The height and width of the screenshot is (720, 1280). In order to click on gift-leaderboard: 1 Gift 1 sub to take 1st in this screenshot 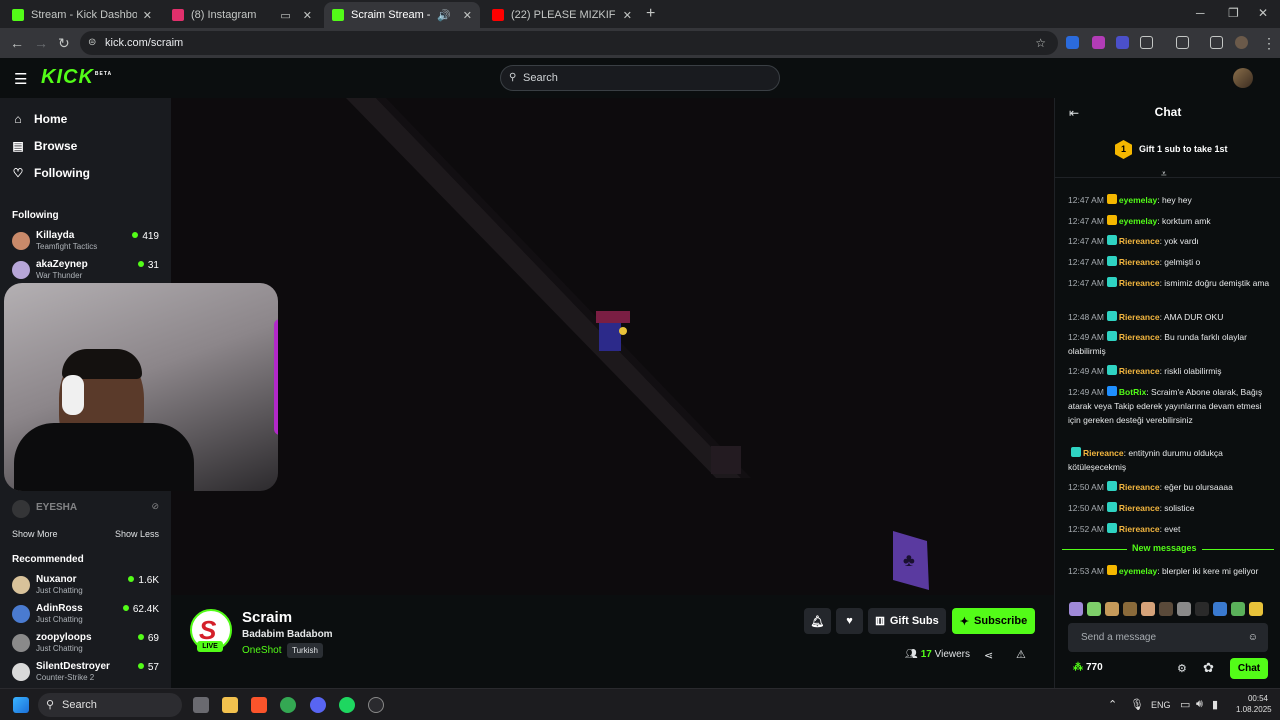, I will do `click(1167, 153)`.